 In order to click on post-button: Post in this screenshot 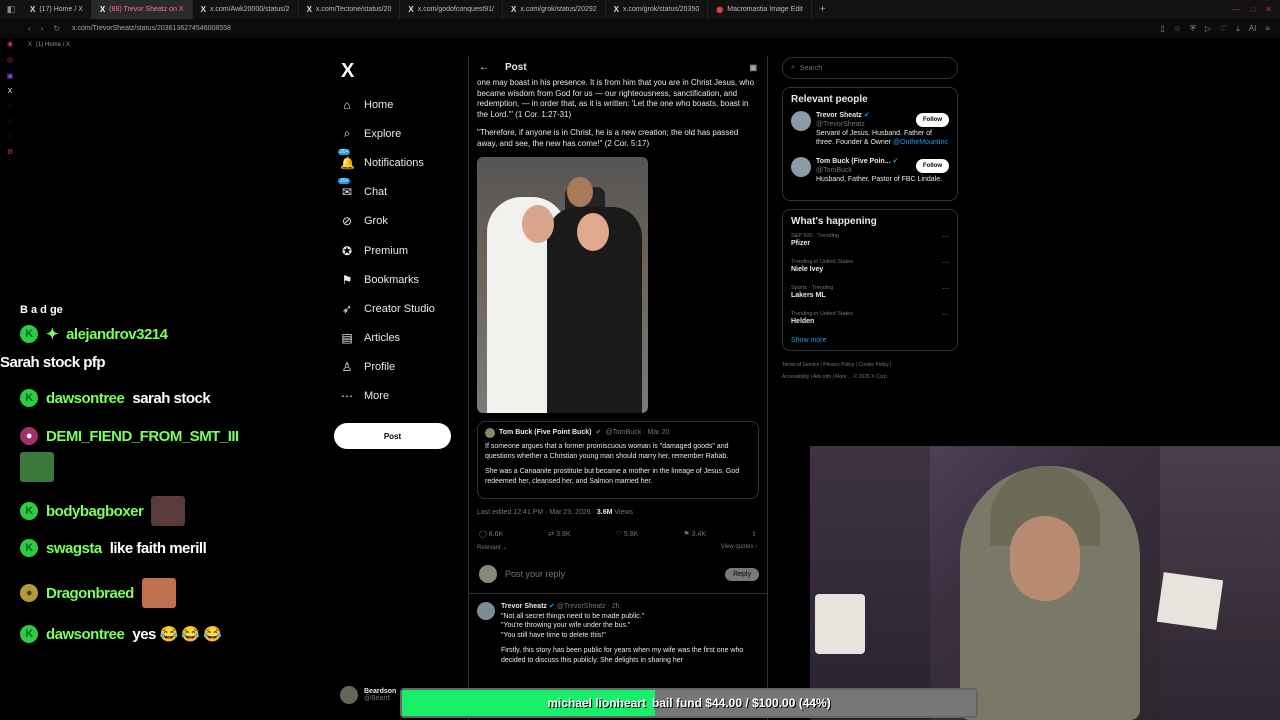, I will do `click(392, 436)`.